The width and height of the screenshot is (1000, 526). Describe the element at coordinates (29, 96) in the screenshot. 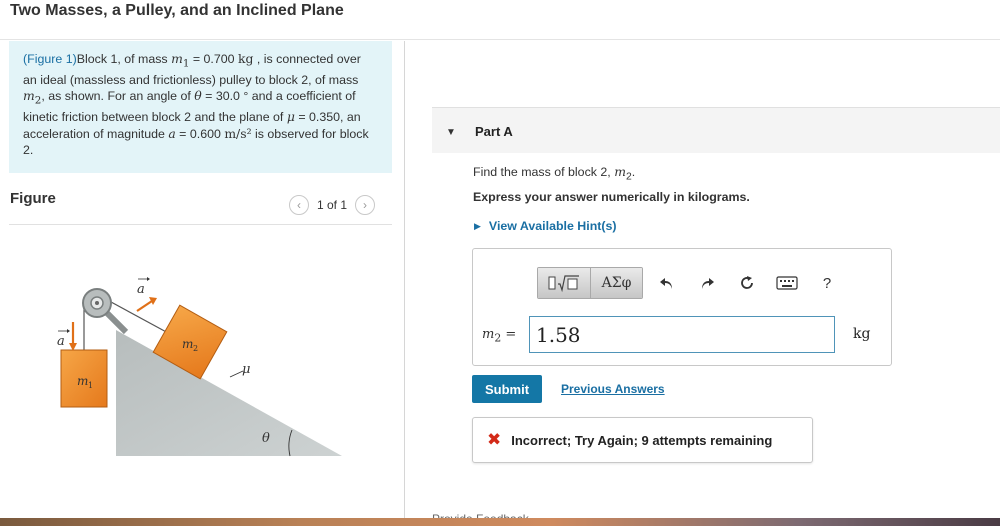

I see `m2-symbol: m` at that location.